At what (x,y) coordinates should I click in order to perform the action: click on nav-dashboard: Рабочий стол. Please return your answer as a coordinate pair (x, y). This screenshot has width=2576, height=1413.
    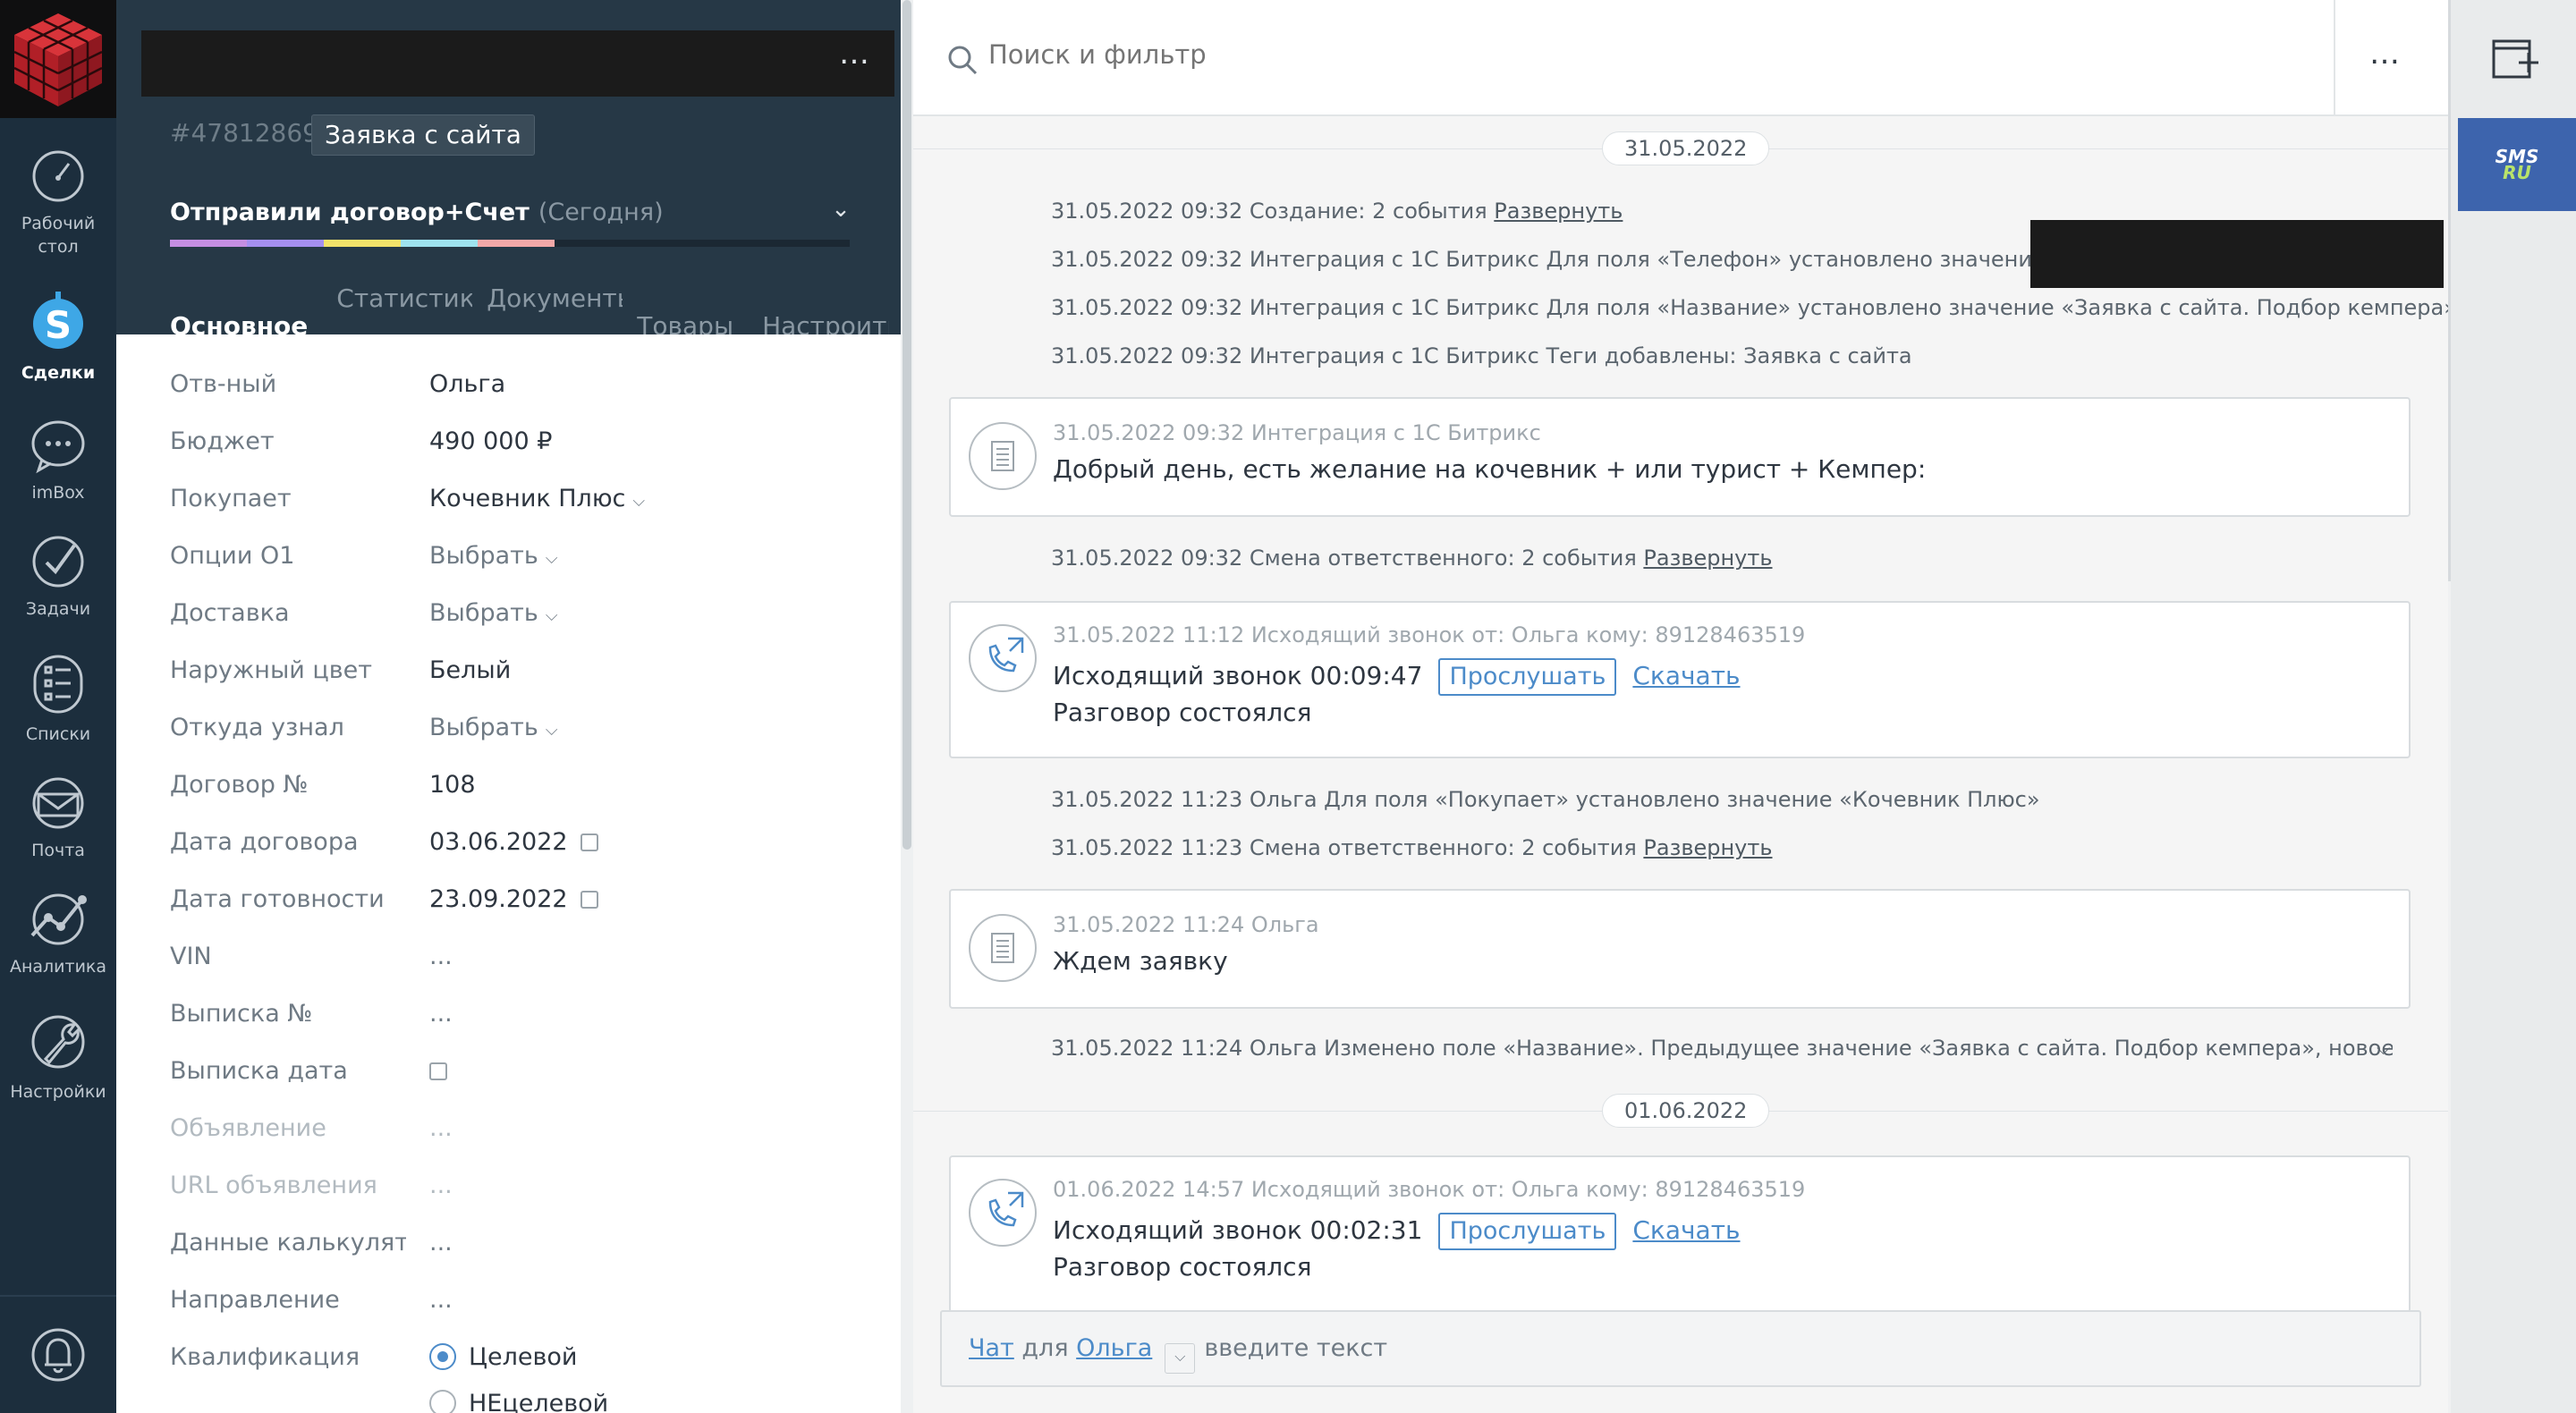
    Looking at the image, I should click on (58, 203).